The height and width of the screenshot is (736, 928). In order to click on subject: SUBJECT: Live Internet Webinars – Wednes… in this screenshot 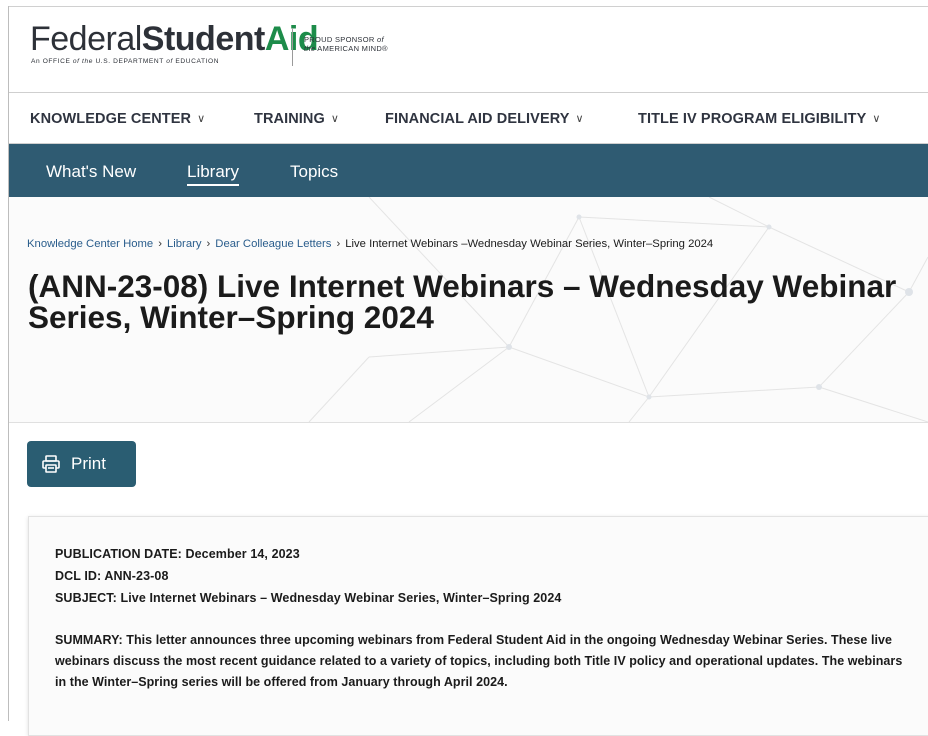, I will do `click(308, 598)`.